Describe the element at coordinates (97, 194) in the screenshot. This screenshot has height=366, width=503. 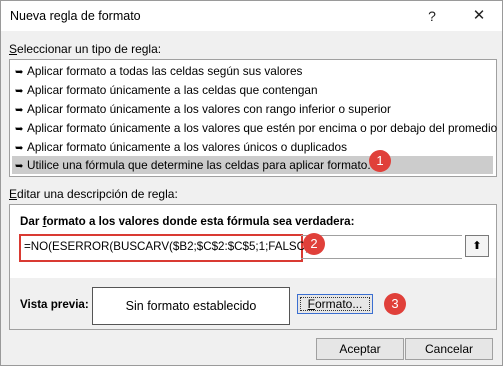
I see `edit-description-label-rest: ditar una descripción de regla:` at that location.